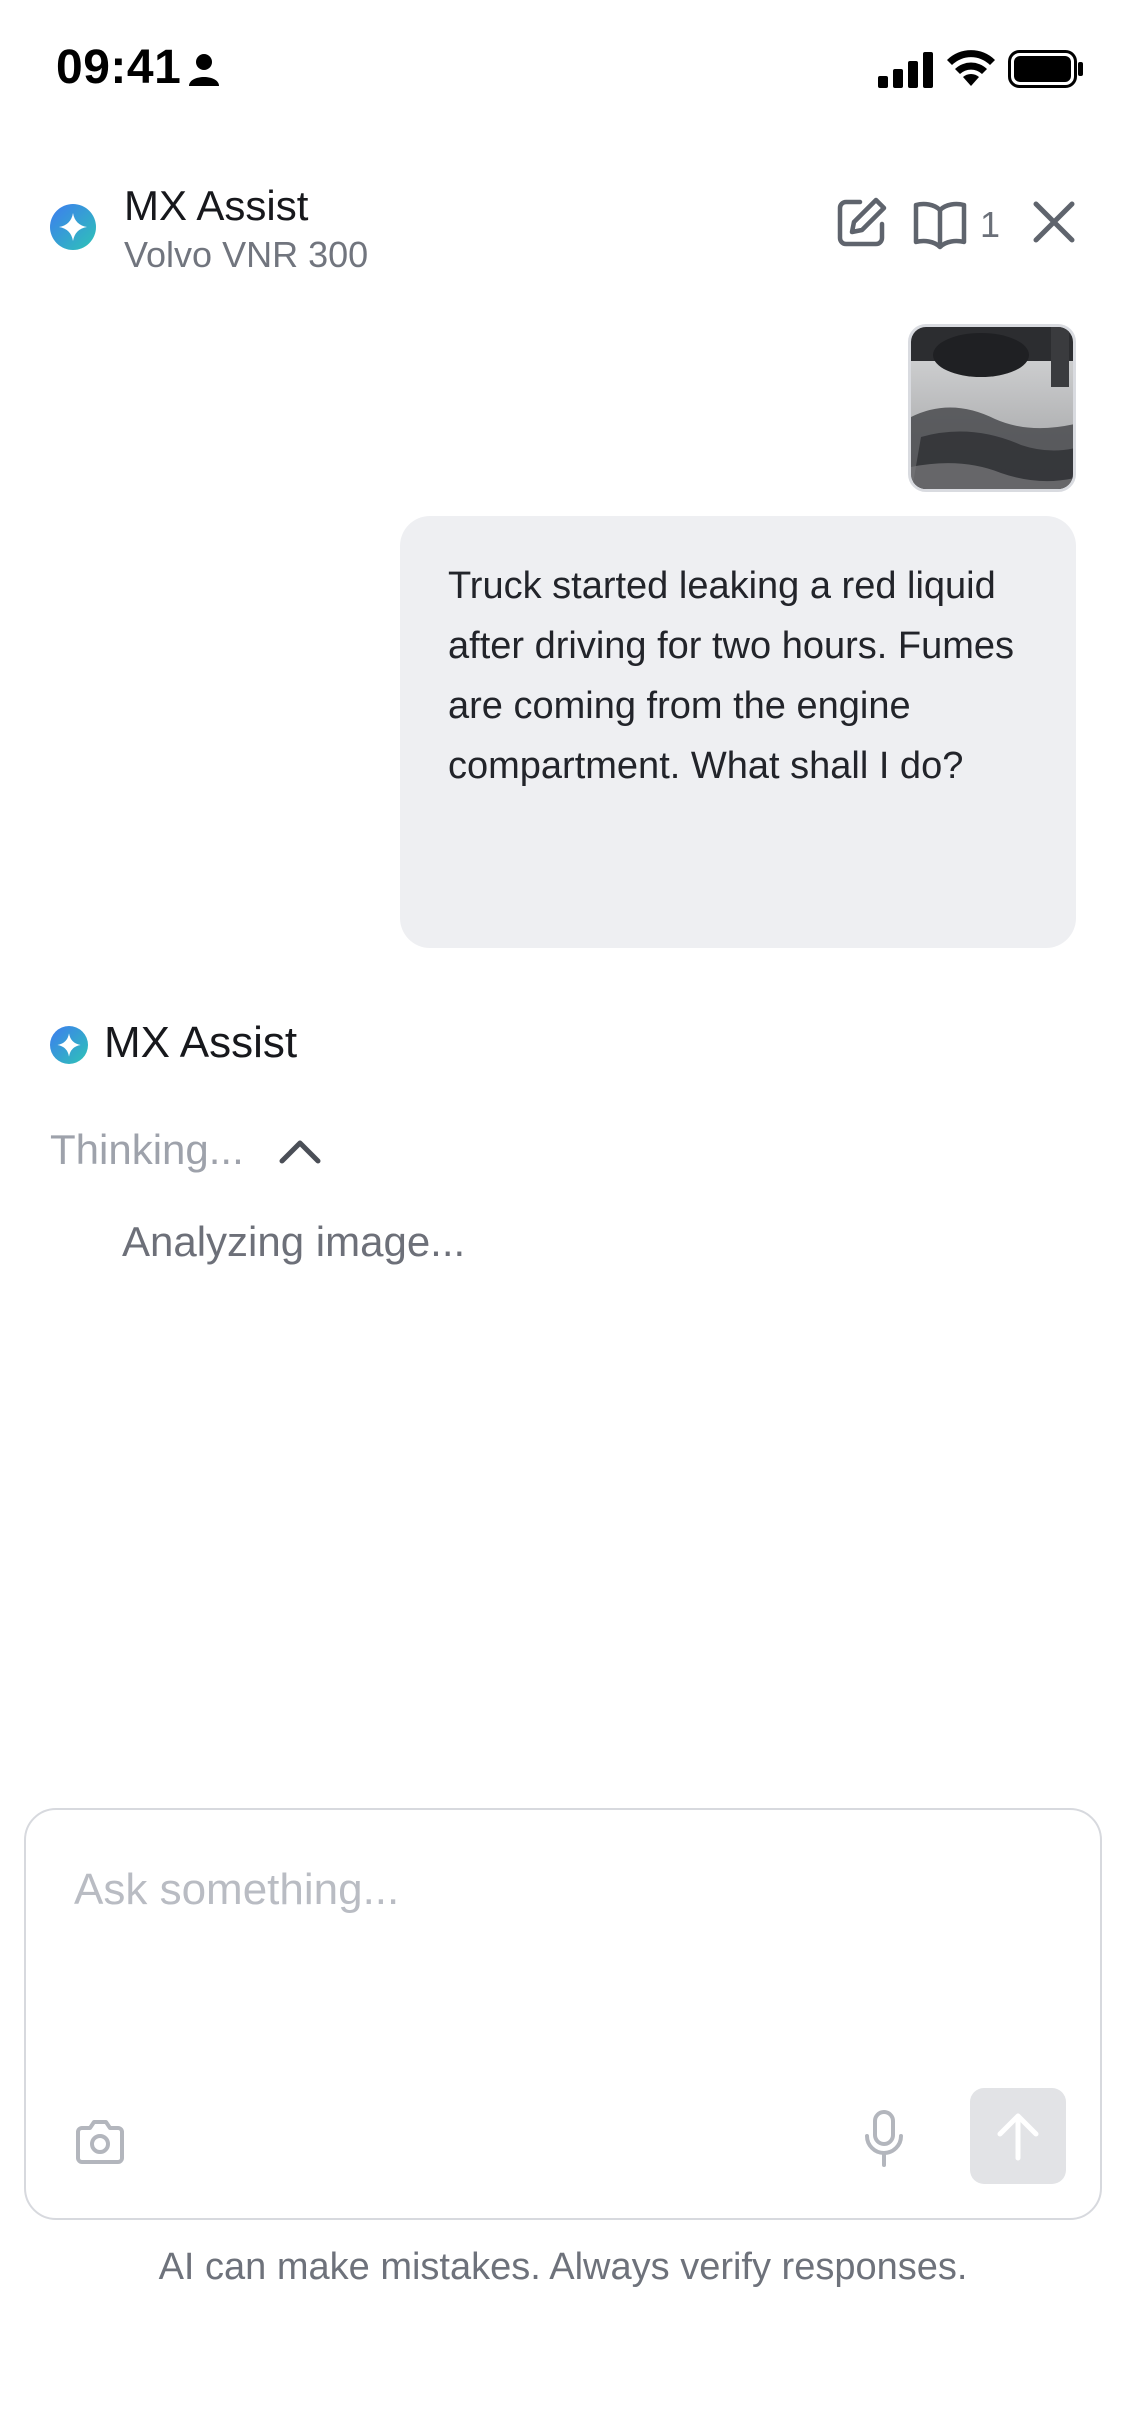 The width and height of the screenshot is (1126, 2436). What do you see at coordinates (862, 222) in the screenshot?
I see `edit-icon` at bounding box center [862, 222].